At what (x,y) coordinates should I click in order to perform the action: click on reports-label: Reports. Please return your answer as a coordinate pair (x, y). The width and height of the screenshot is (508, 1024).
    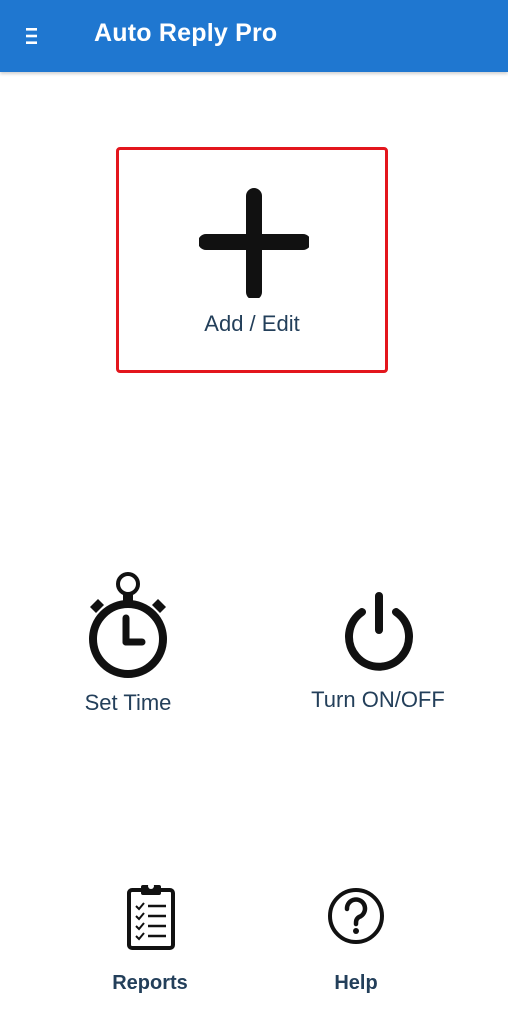
    Looking at the image, I should click on (150, 983).